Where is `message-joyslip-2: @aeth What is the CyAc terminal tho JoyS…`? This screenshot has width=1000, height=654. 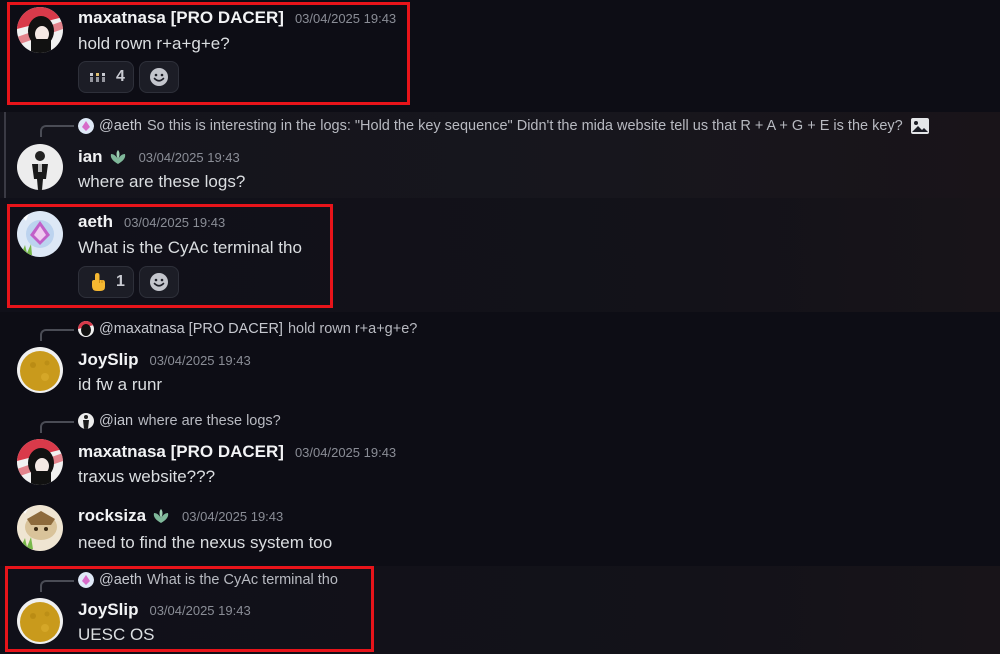 message-joyslip-2: @aeth What is the CyAc terminal tho JoyS… is located at coordinates (500, 610).